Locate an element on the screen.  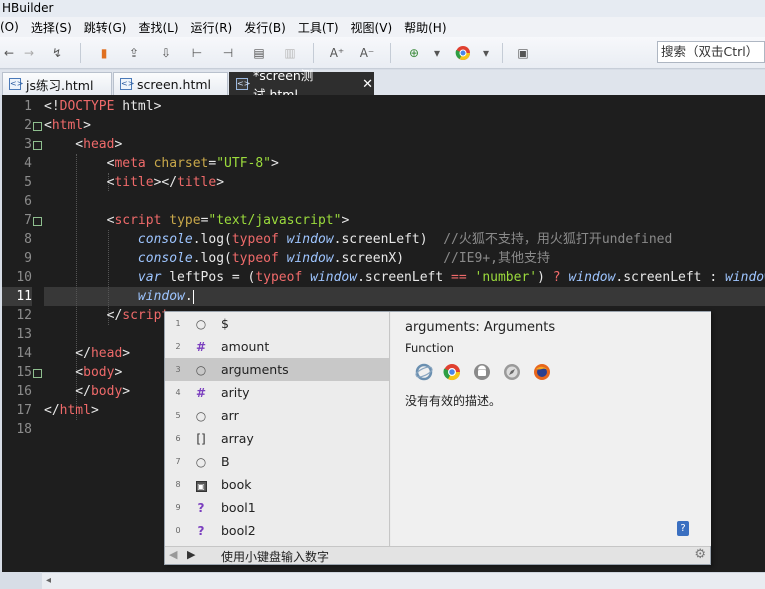
safari-icon is located at coordinates (512, 372).